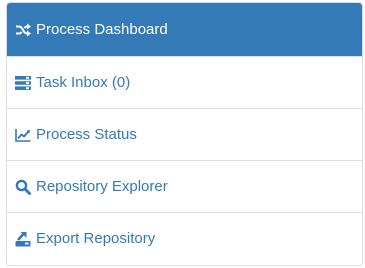 The image size is (365, 268). I want to click on nav-item-label: Task Inbox (0), so click(83, 82).